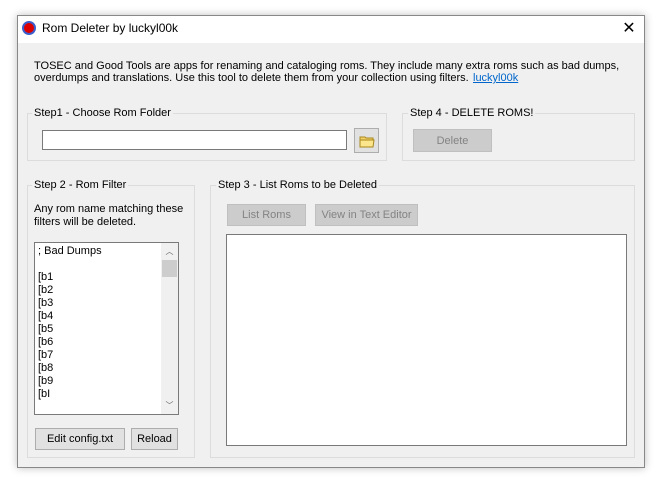  I want to click on filter-scrollbar: ︿ ﹀, so click(169, 328).